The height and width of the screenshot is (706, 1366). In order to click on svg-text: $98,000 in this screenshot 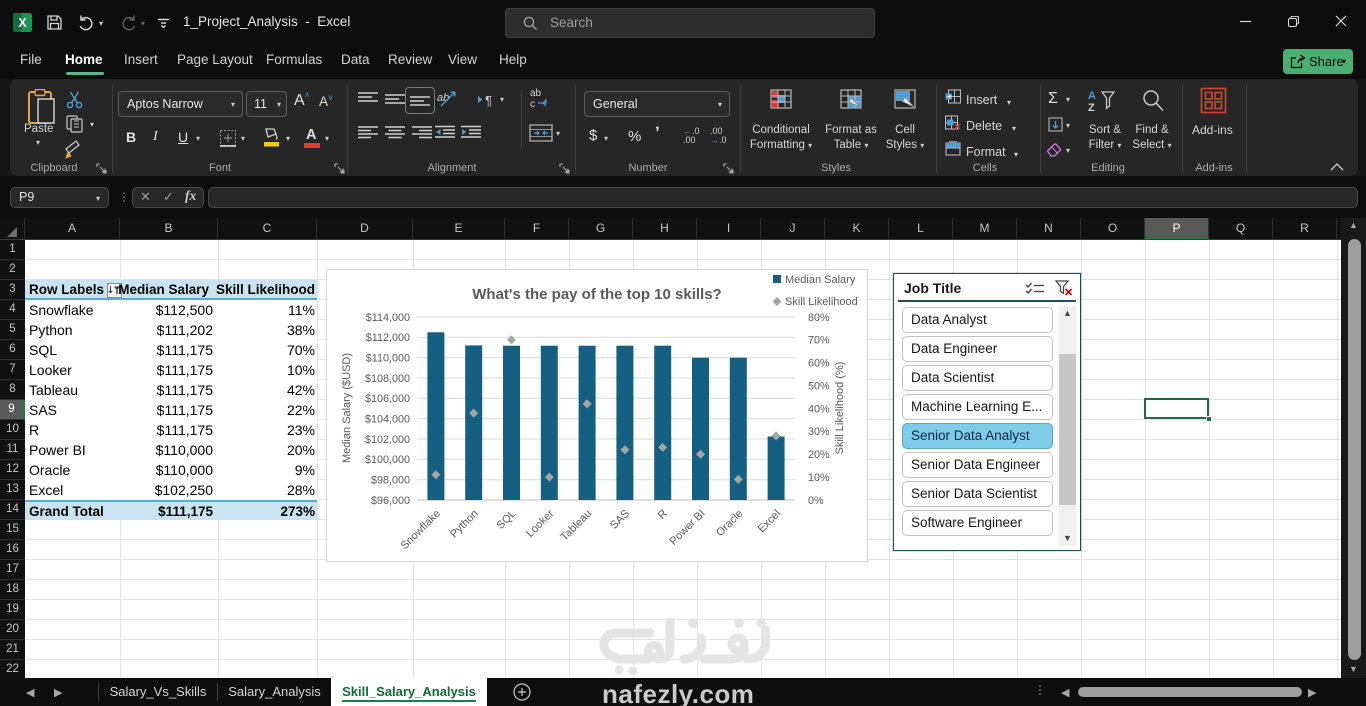, I will do `click(390, 481)`.